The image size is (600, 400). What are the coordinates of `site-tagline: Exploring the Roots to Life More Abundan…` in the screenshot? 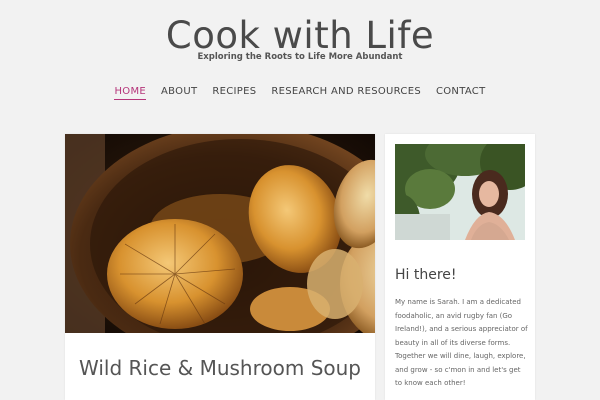 It's located at (300, 57).